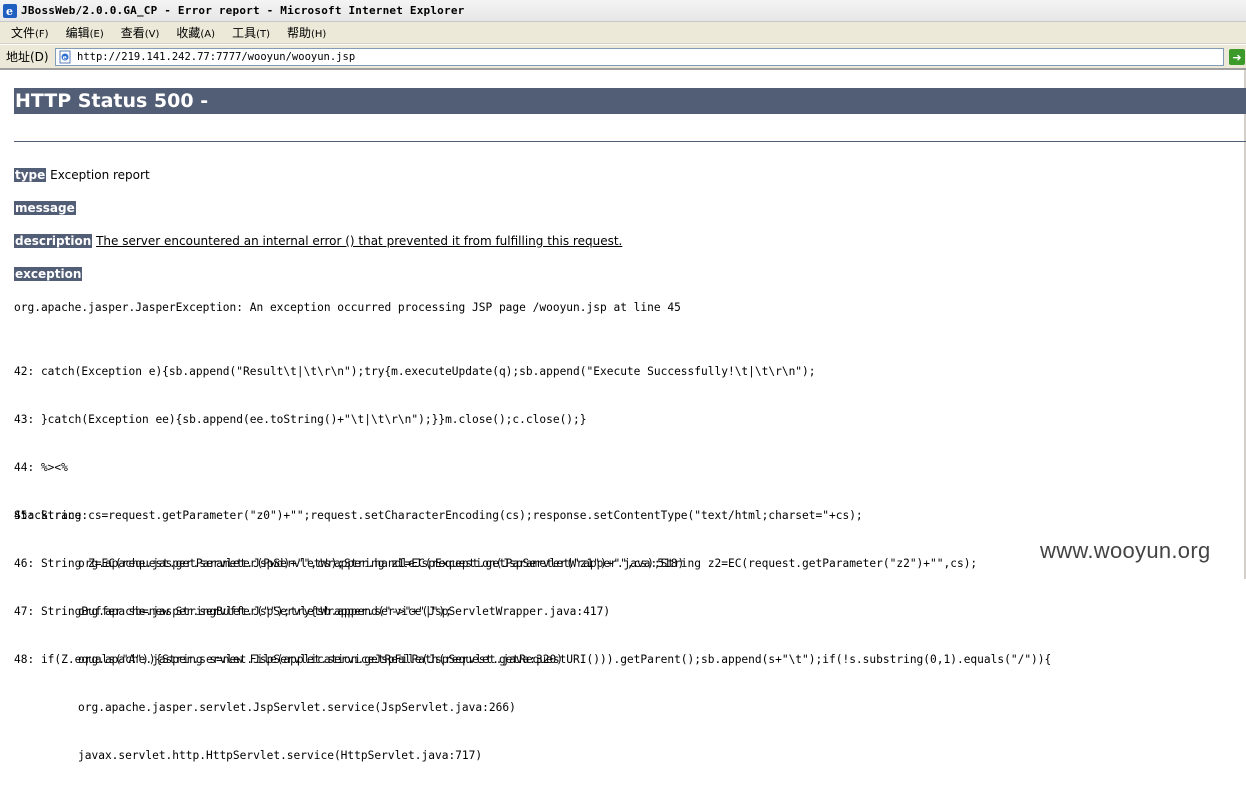 This screenshot has height=796, width=1246. Describe the element at coordinates (96, 34) in the screenshot. I see `menu-edit-accel: (E)` at that location.